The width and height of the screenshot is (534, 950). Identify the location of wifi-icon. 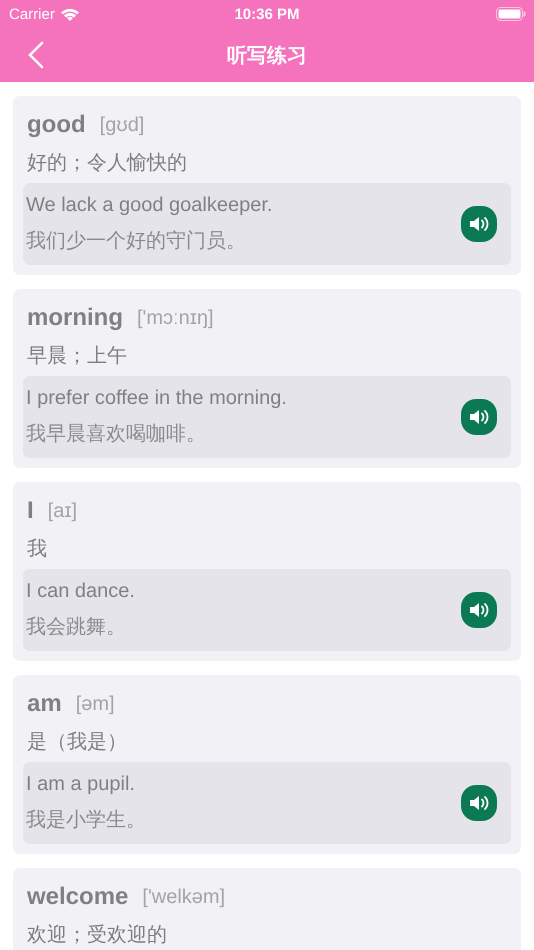
(70, 14).